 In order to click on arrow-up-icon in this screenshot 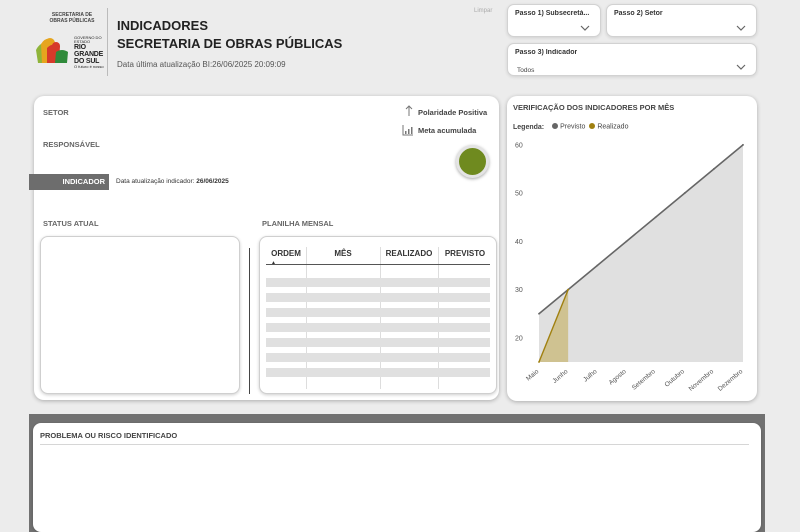, I will do `click(409, 110)`.